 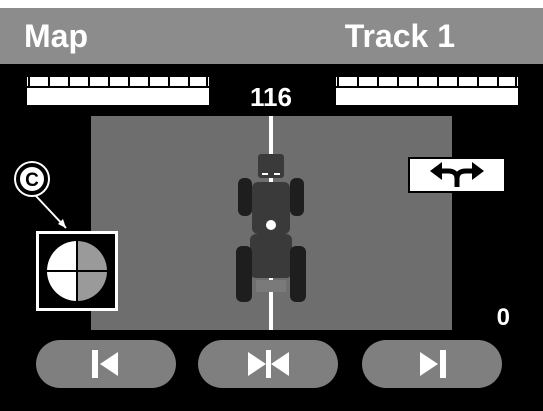 I want to click on shift-left-button, so click(x=106, y=364).